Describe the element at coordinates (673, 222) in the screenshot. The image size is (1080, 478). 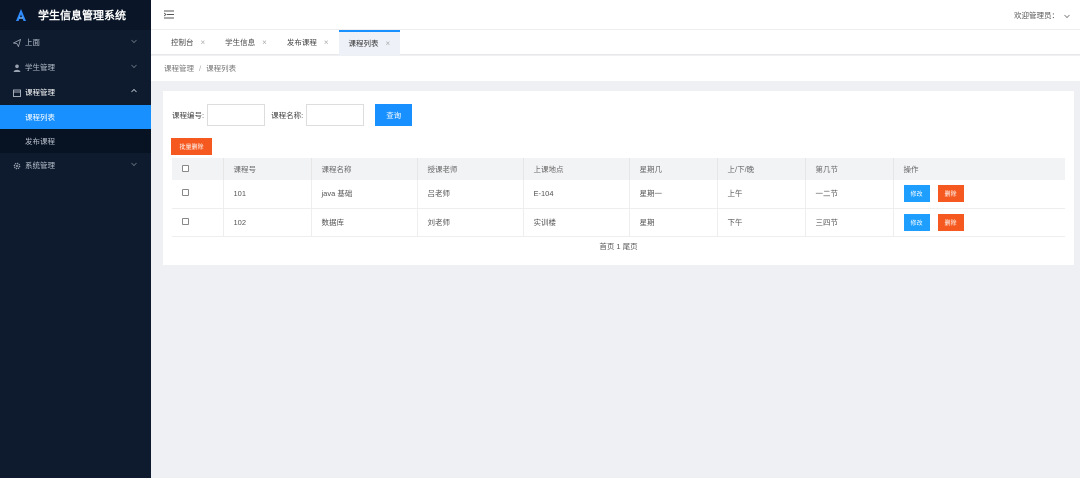
I see `table-cell: 星期` at that location.